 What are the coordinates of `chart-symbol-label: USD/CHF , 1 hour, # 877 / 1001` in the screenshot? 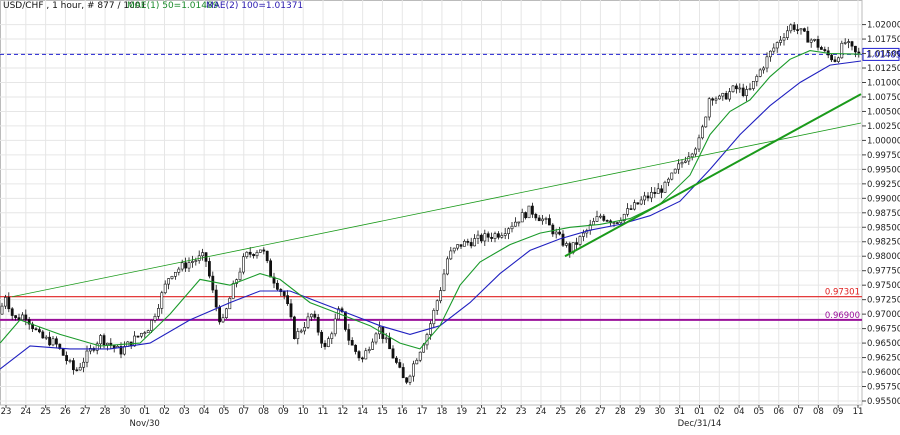 It's located at (74, 6).